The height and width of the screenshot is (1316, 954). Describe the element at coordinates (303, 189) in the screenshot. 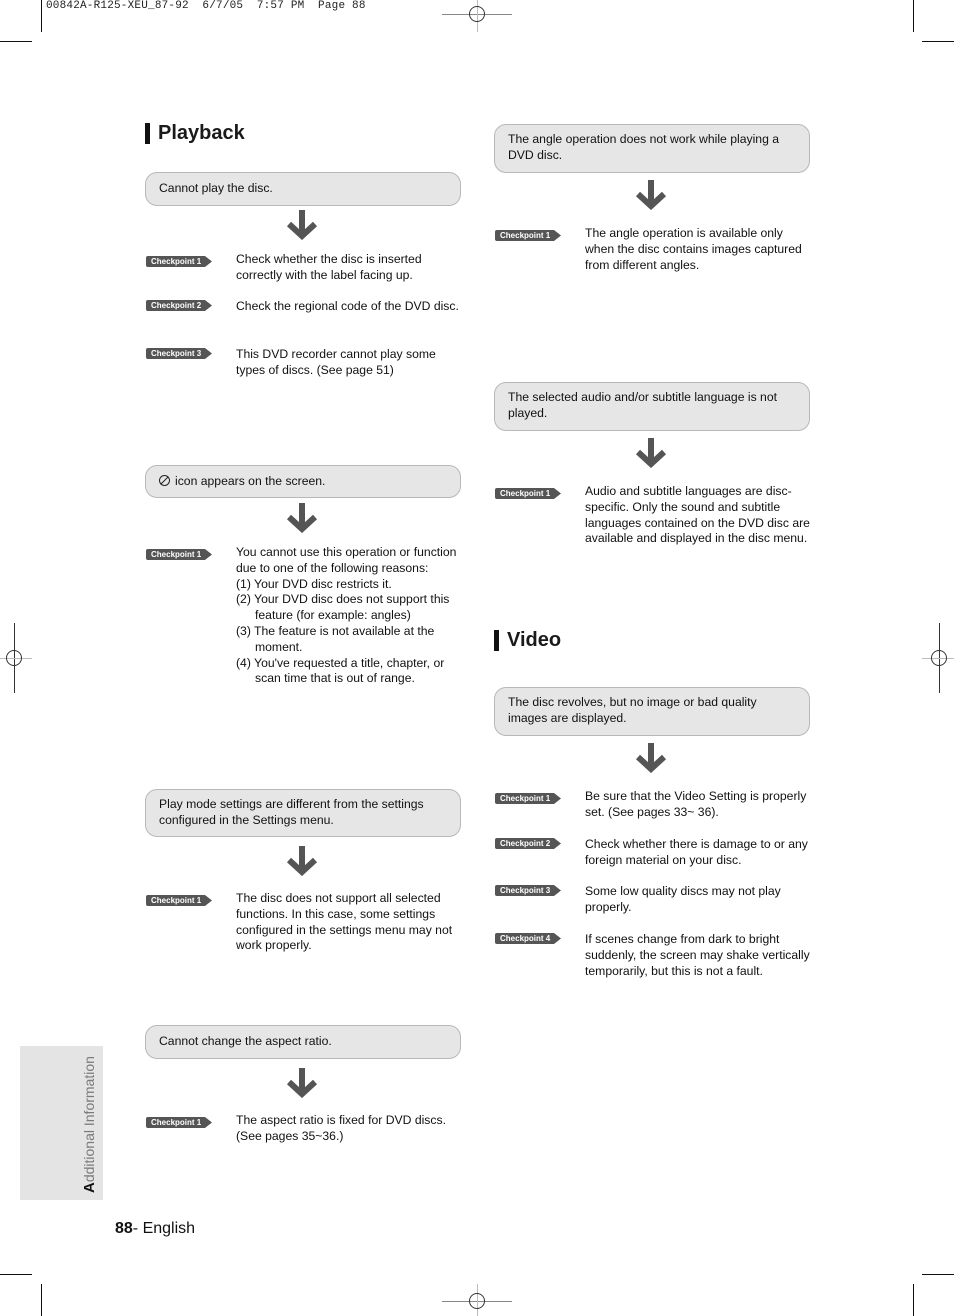

I see `problem-box: Cannot play the disc.` at that location.